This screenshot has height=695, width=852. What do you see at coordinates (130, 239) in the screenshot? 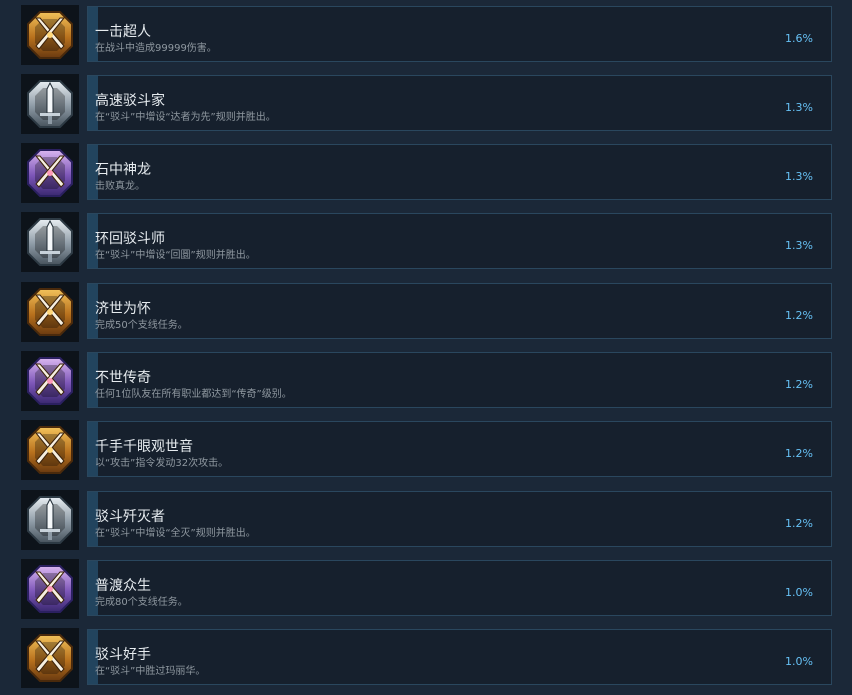
I see `achievement-title: 环回驳斗师` at bounding box center [130, 239].